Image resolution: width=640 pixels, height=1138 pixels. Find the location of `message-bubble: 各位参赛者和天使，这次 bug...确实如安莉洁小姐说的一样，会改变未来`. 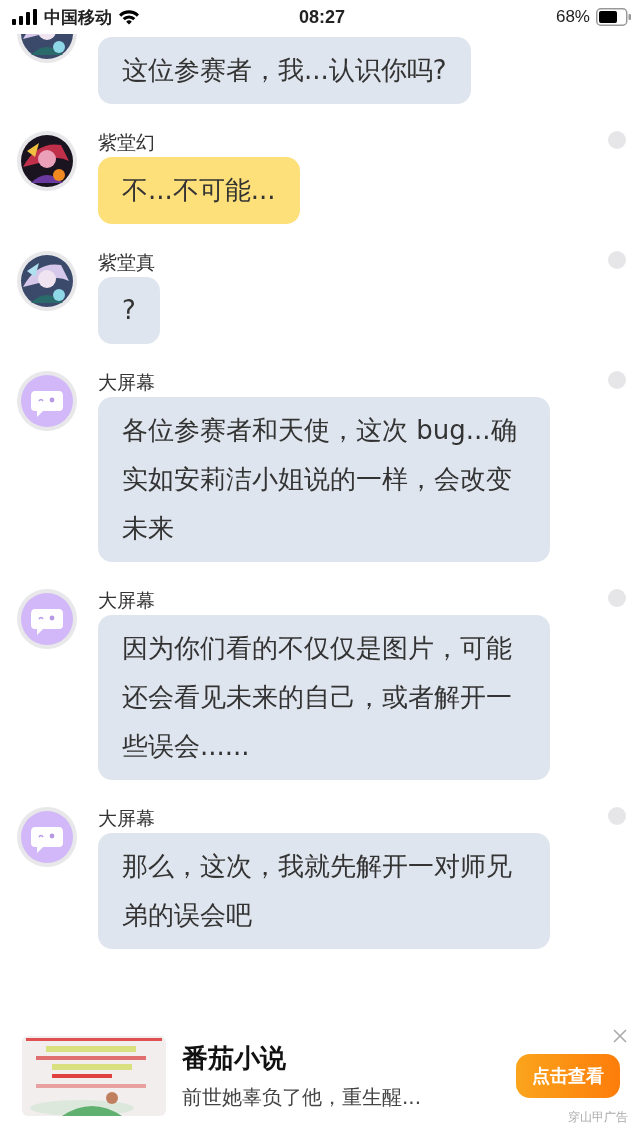

message-bubble: 各位参赛者和天使，这次 bug...确实如安莉洁小姐说的一样，会改变未来 is located at coordinates (324, 479).